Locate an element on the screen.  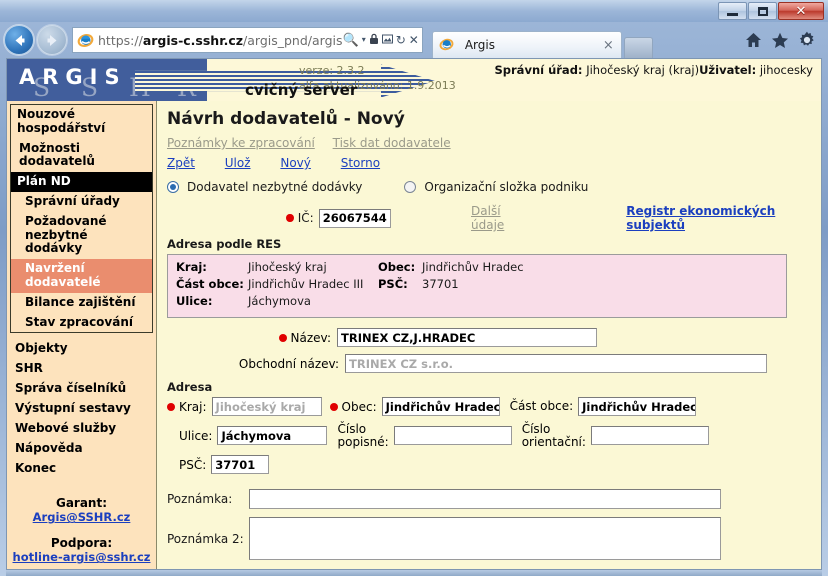
office-label: Správní úřad: is located at coordinates (538, 70).